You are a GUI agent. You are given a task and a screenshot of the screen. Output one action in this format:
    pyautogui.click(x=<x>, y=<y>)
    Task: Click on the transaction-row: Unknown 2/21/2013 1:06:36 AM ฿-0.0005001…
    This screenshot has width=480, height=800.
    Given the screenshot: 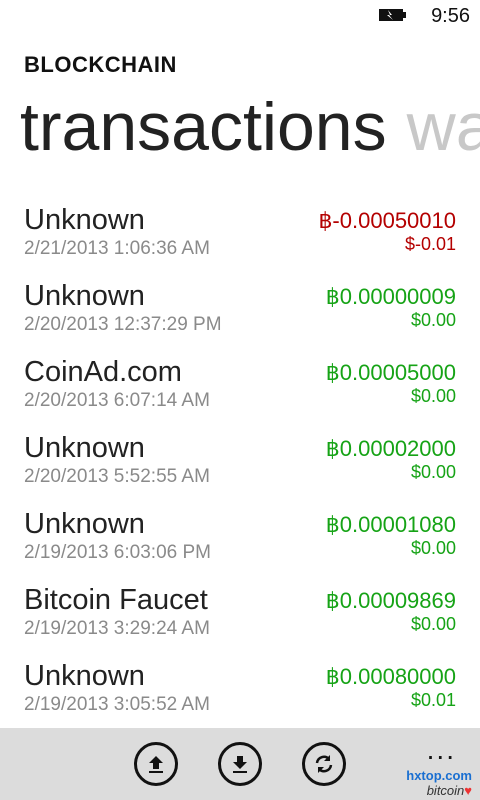 What is the action you would take?
    pyautogui.click(x=240, y=238)
    